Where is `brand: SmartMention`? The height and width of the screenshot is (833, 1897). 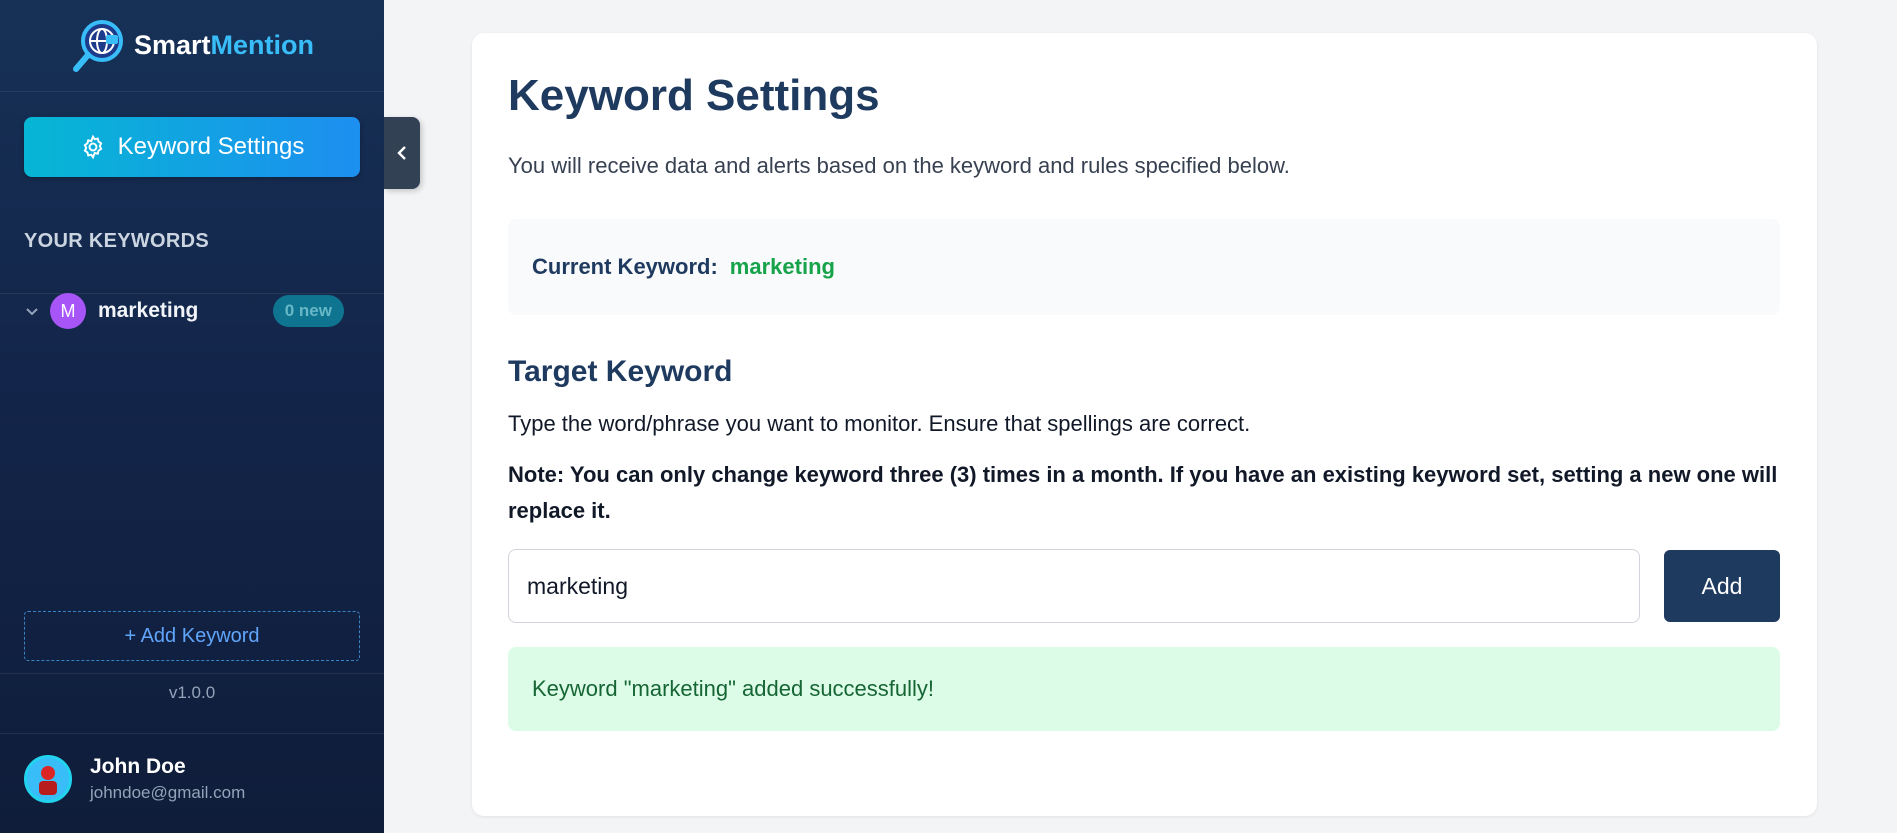
brand: SmartMention is located at coordinates (192, 46).